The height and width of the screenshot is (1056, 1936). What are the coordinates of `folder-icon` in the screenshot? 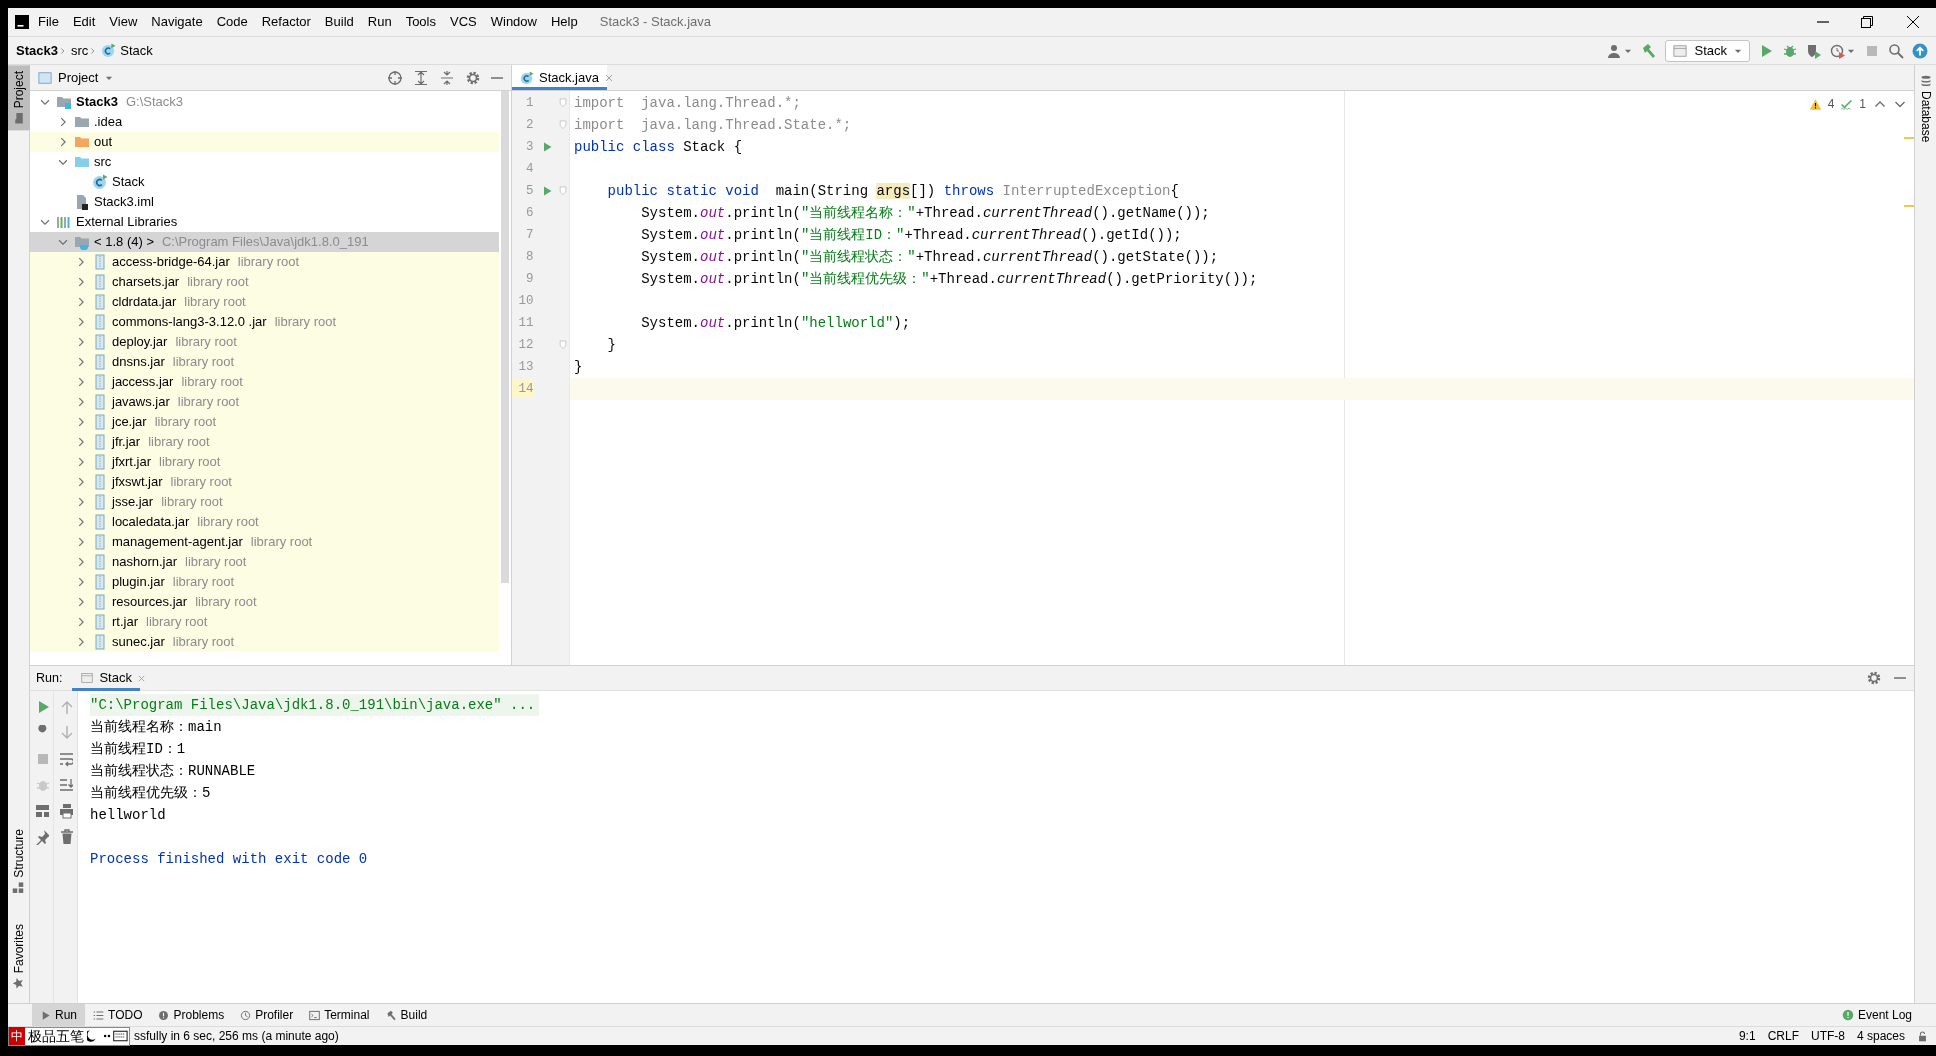 It's located at (82, 142).